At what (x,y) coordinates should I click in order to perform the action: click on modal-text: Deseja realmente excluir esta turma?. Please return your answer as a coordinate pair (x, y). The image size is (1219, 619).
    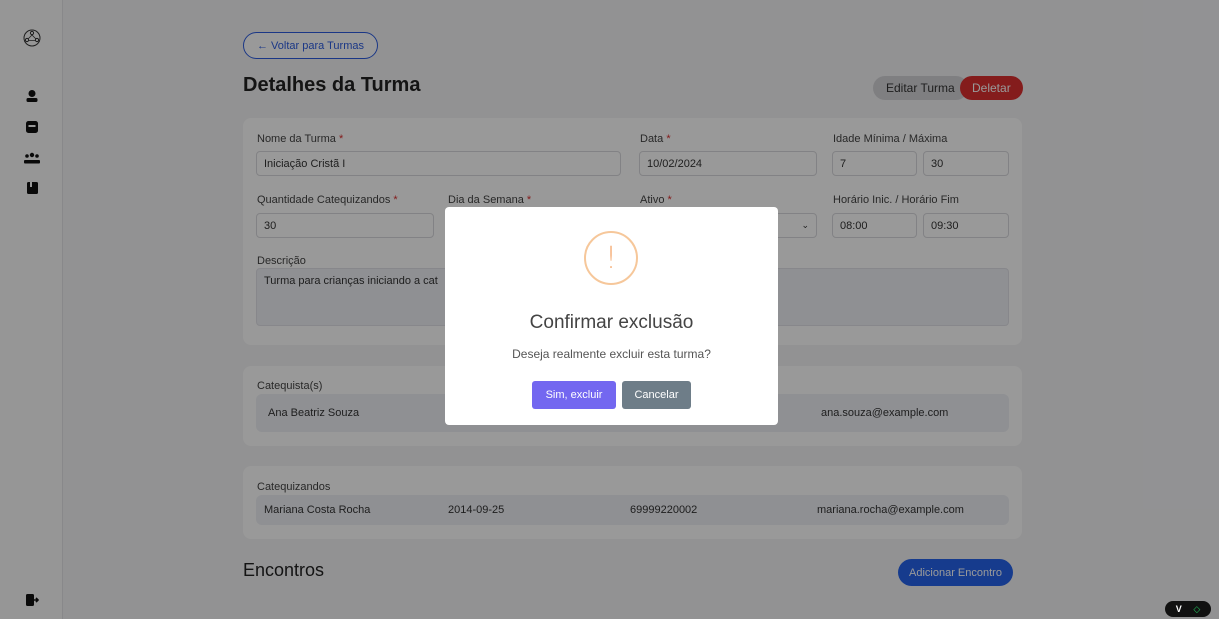
    Looking at the image, I should click on (611, 354).